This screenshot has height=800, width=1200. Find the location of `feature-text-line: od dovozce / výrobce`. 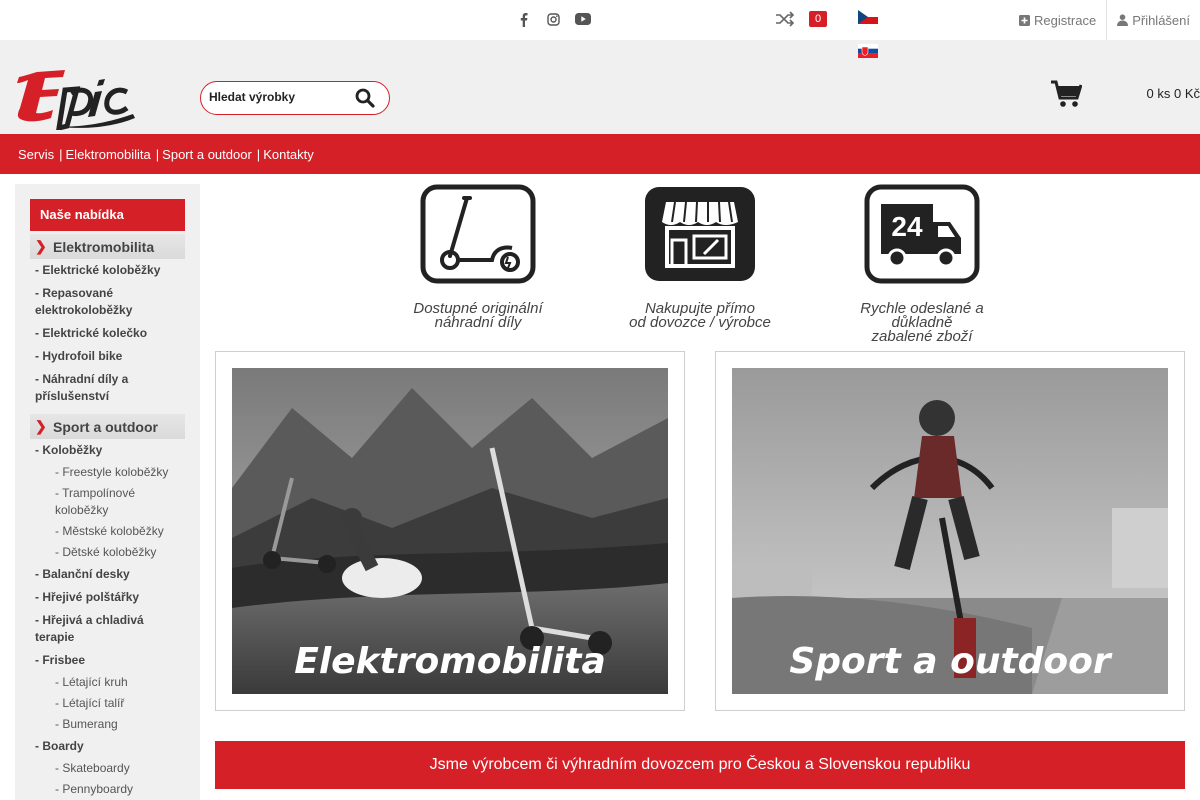

feature-text-line: od dovozce / výrobce is located at coordinates (700, 322).